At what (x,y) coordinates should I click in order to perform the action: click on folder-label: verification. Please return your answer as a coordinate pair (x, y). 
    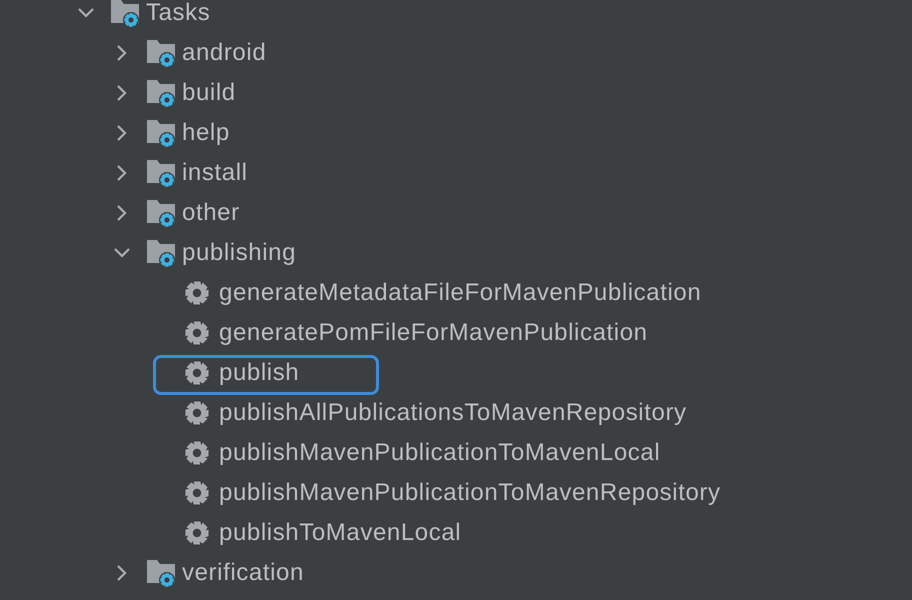
    Looking at the image, I should click on (243, 573).